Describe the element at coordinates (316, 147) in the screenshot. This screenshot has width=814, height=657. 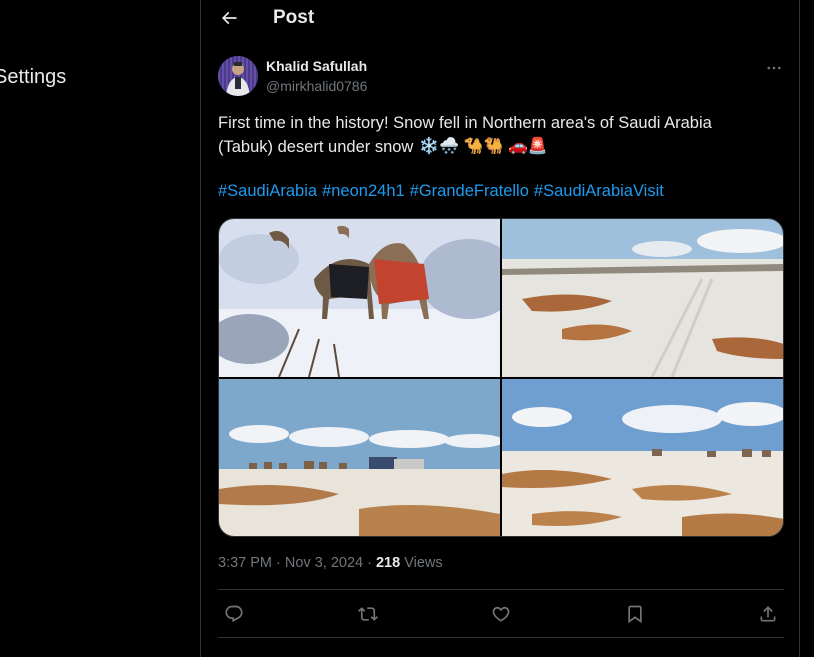
I see `post-text-line2: (Tabuk) desert under snow` at that location.